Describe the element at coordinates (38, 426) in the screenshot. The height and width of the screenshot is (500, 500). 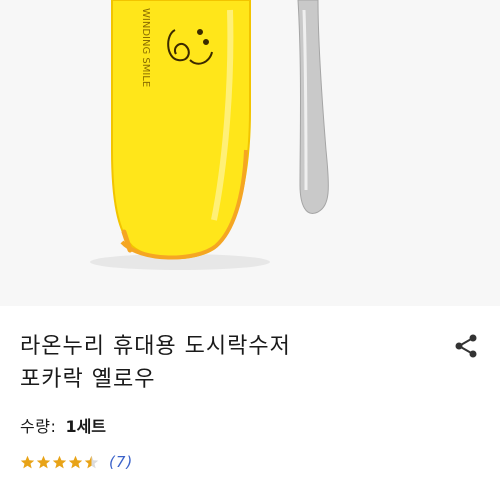
I see `quantity-label: 수량:` at that location.